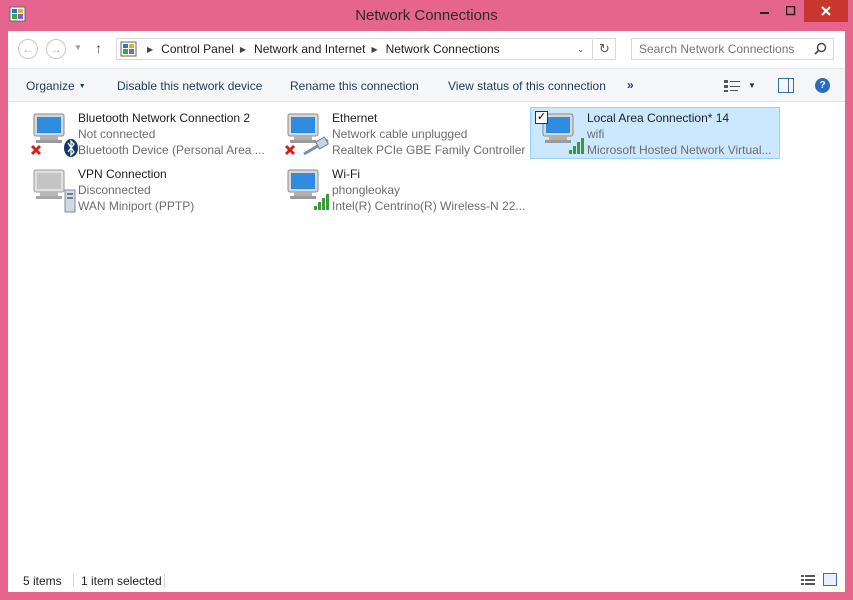 The height and width of the screenshot is (600, 853). Describe the element at coordinates (189, 86) in the screenshot. I see `disable-device-button: Disable this network device` at that location.